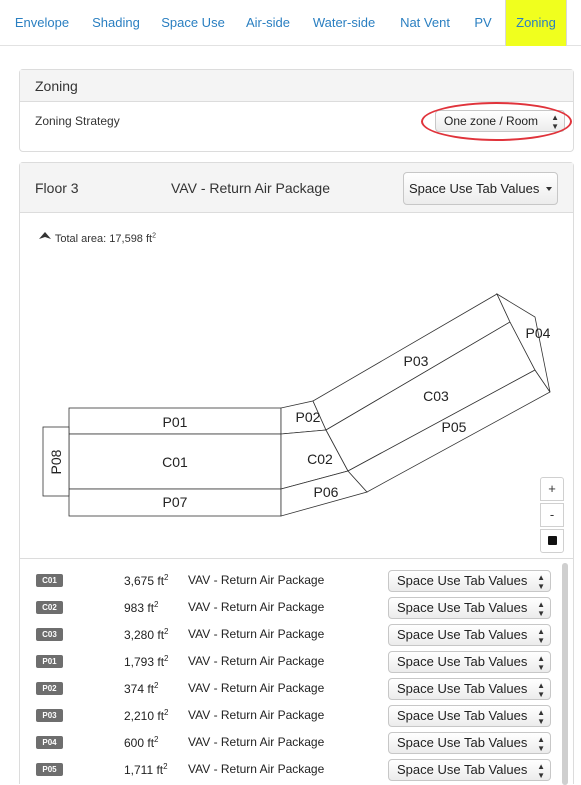 This screenshot has width=581, height=785. I want to click on zone-area: 374 ft2, so click(141, 688).